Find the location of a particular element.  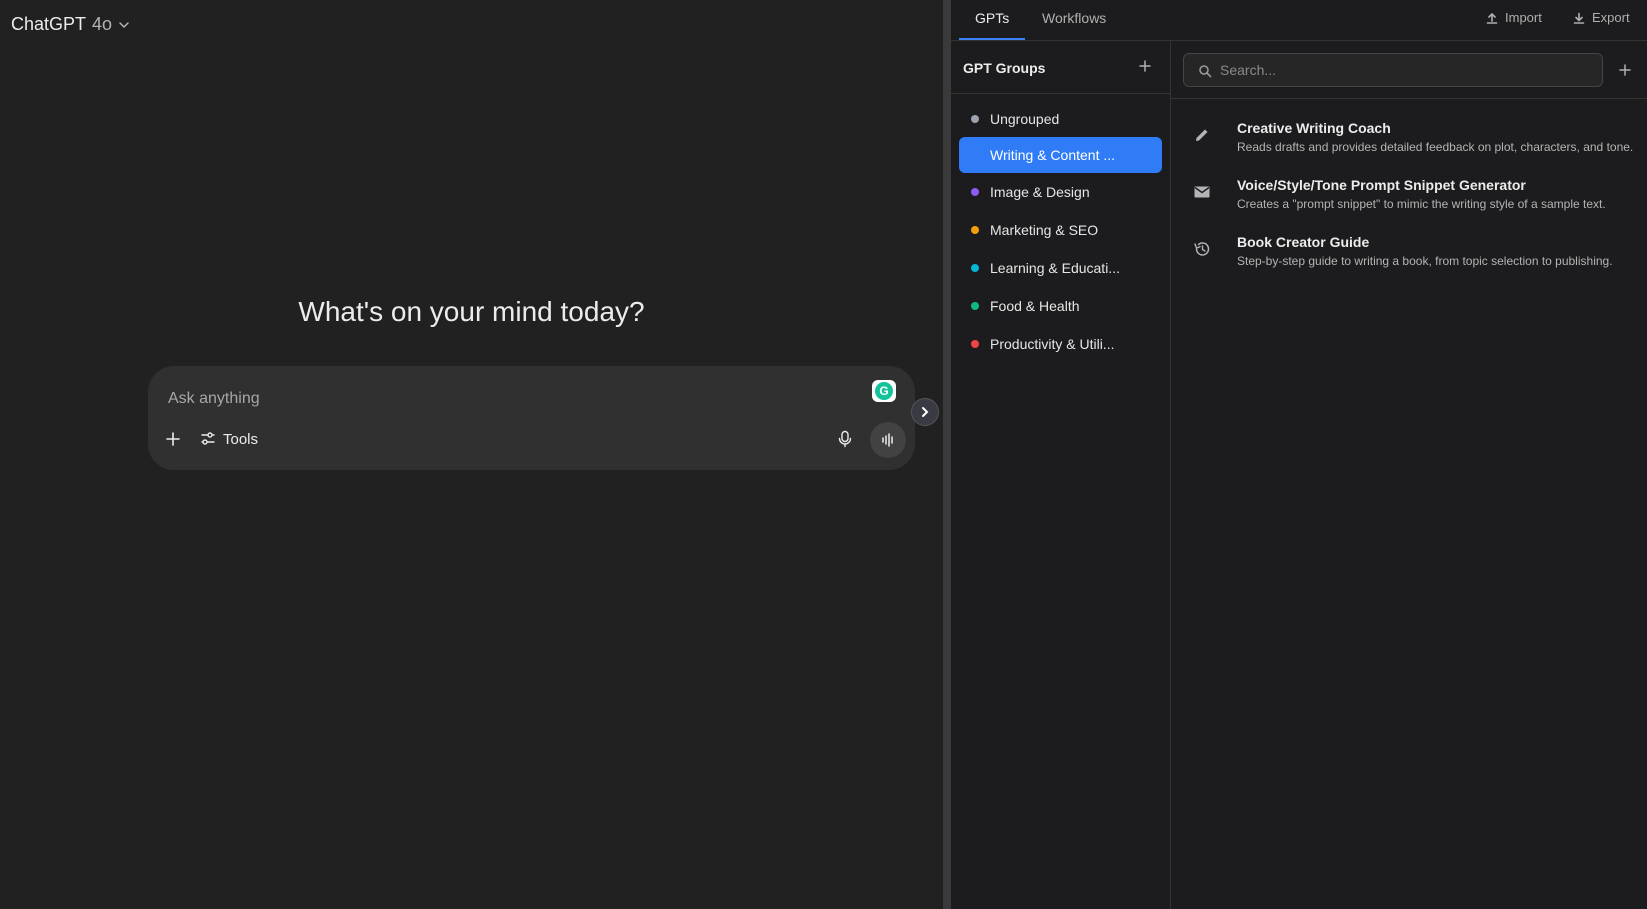

voice-mode-button is located at coordinates (888, 440).